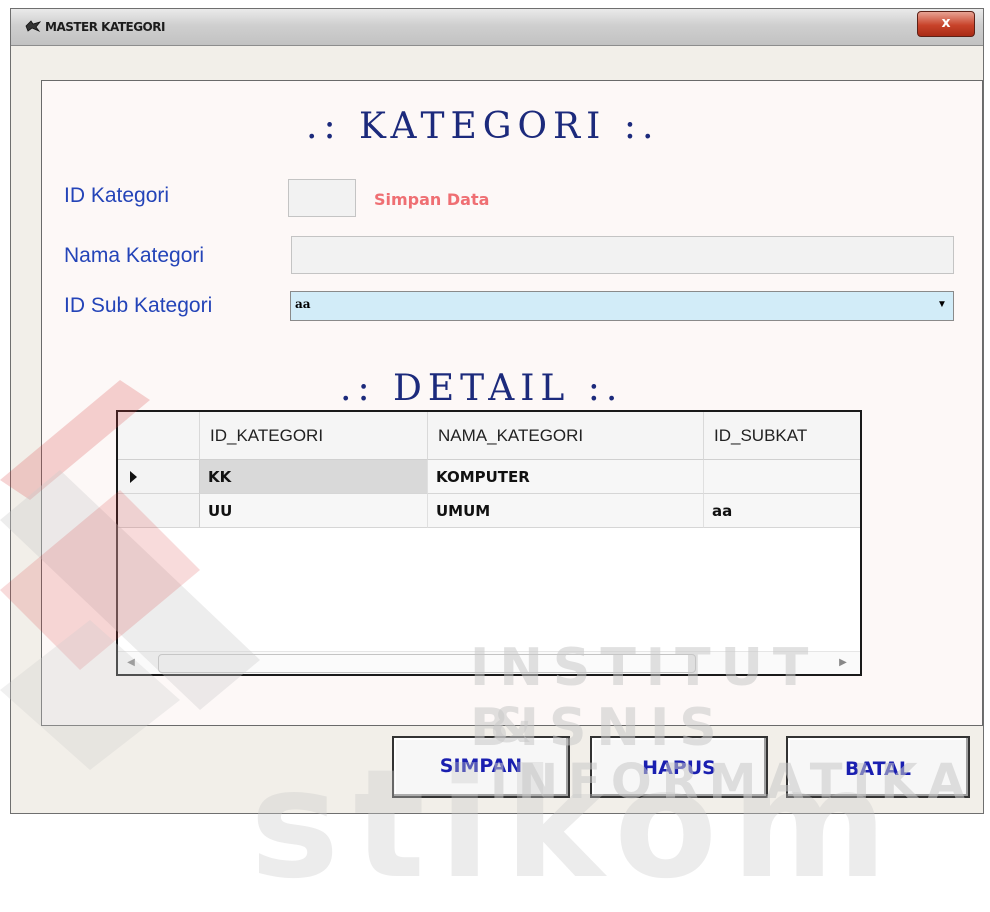 This screenshot has width=990, height=912. What do you see at coordinates (622, 306) in the screenshot?
I see `id-sub-kategori-combo: aa ▼` at bounding box center [622, 306].